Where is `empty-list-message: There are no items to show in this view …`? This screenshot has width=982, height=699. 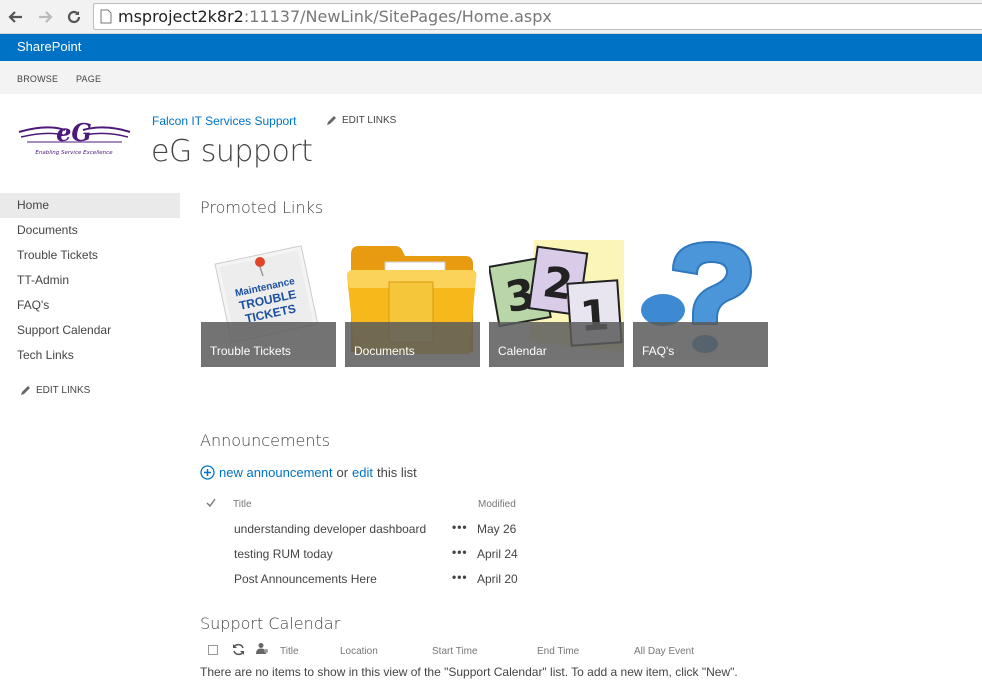 empty-list-message: There are no items to show in this view … is located at coordinates (469, 672).